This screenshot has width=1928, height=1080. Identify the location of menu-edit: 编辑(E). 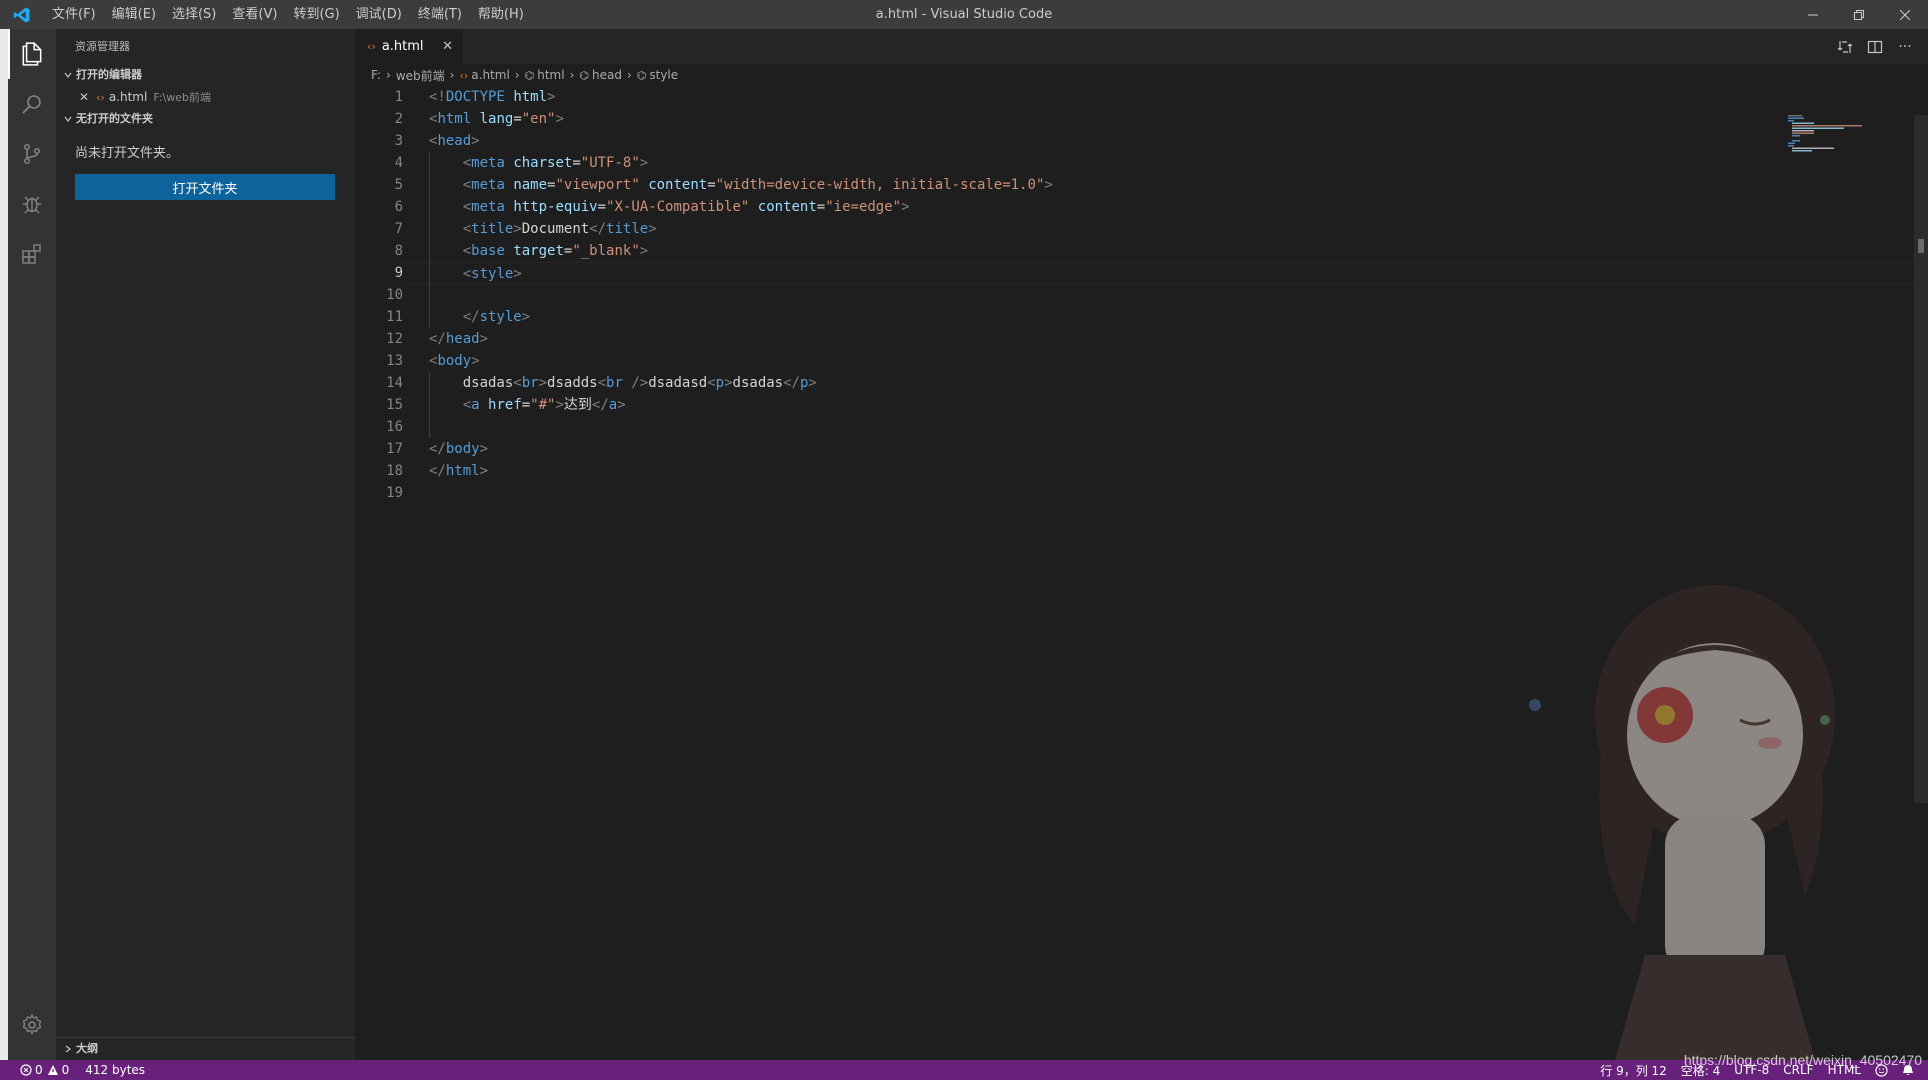
(134, 14).